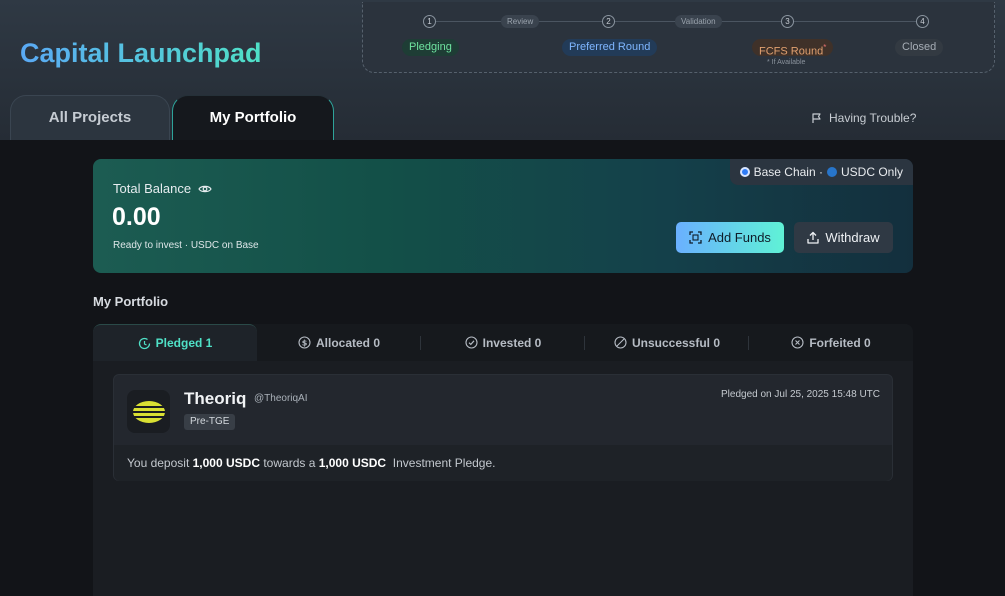  I want to click on portfolio-section-title: My Portfolio, so click(131, 301).